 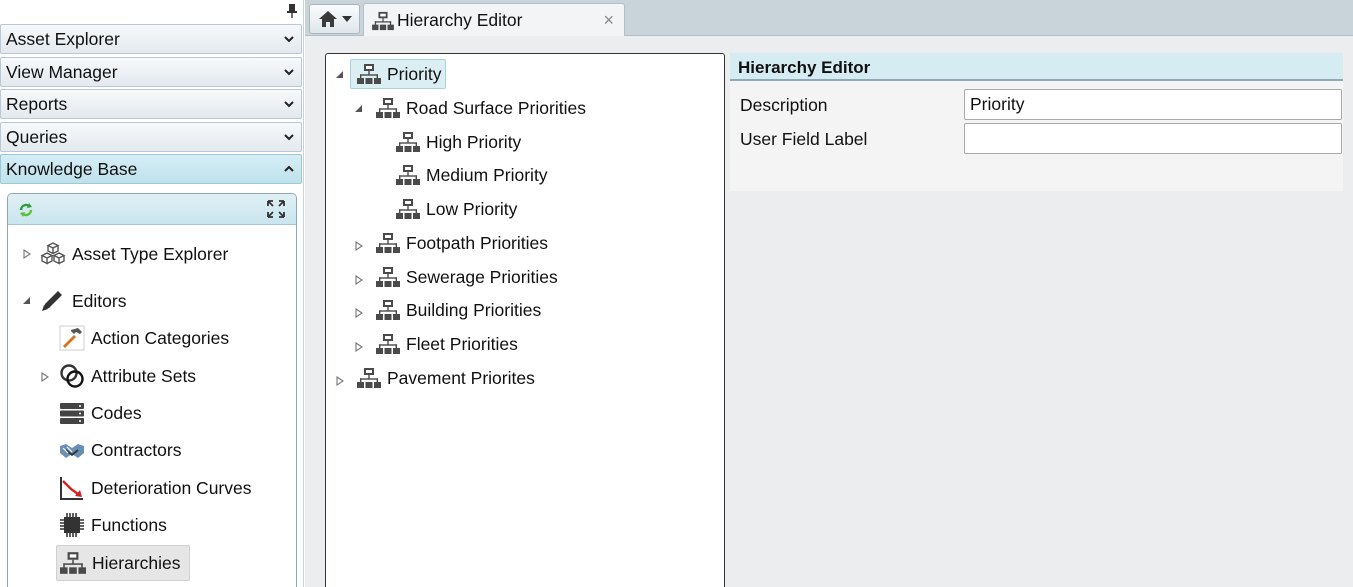 I want to click on nav-attribute-sets: Attribute Sets, so click(x=127, y=376).